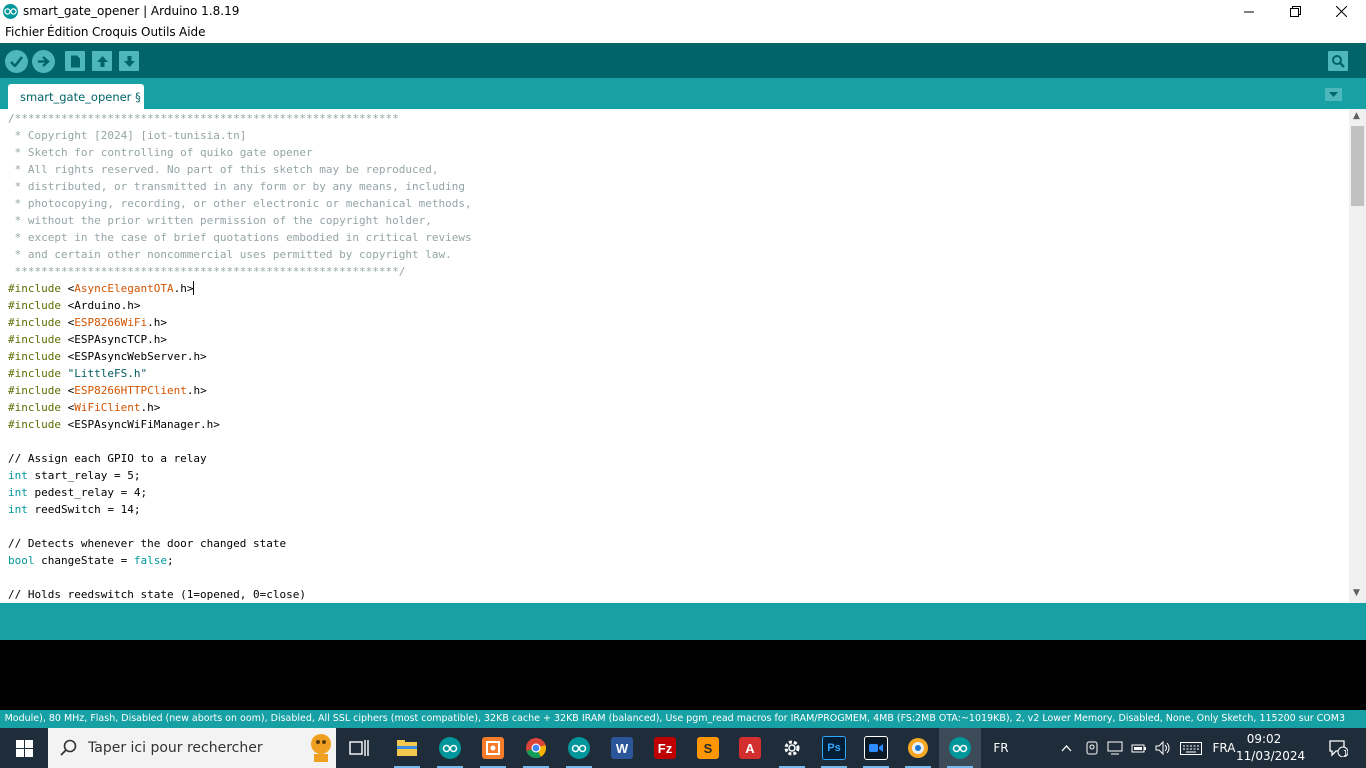 This screenshot has width=1366, height=768. Describe the element at coordinates (1264, 739) in the screenshot. I see `clock-time: 09:02` at that location.